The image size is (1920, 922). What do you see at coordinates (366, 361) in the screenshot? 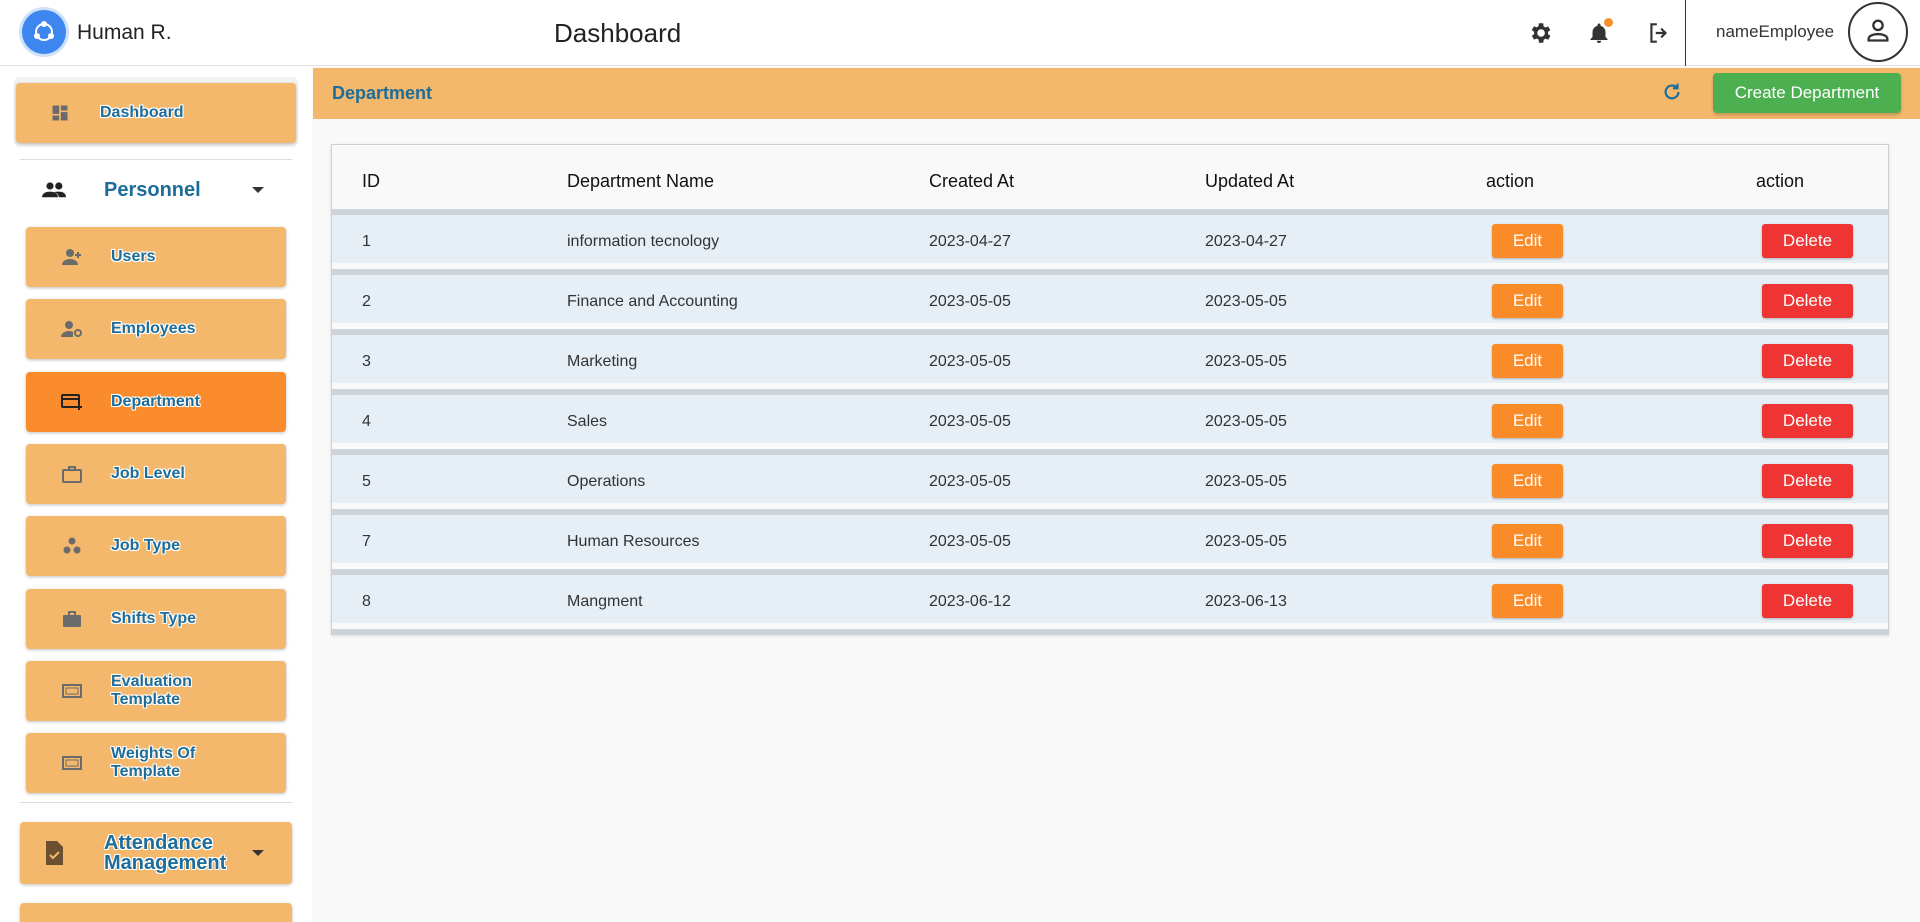
I see `cell-id: 3` at bounding box center [366, 361].